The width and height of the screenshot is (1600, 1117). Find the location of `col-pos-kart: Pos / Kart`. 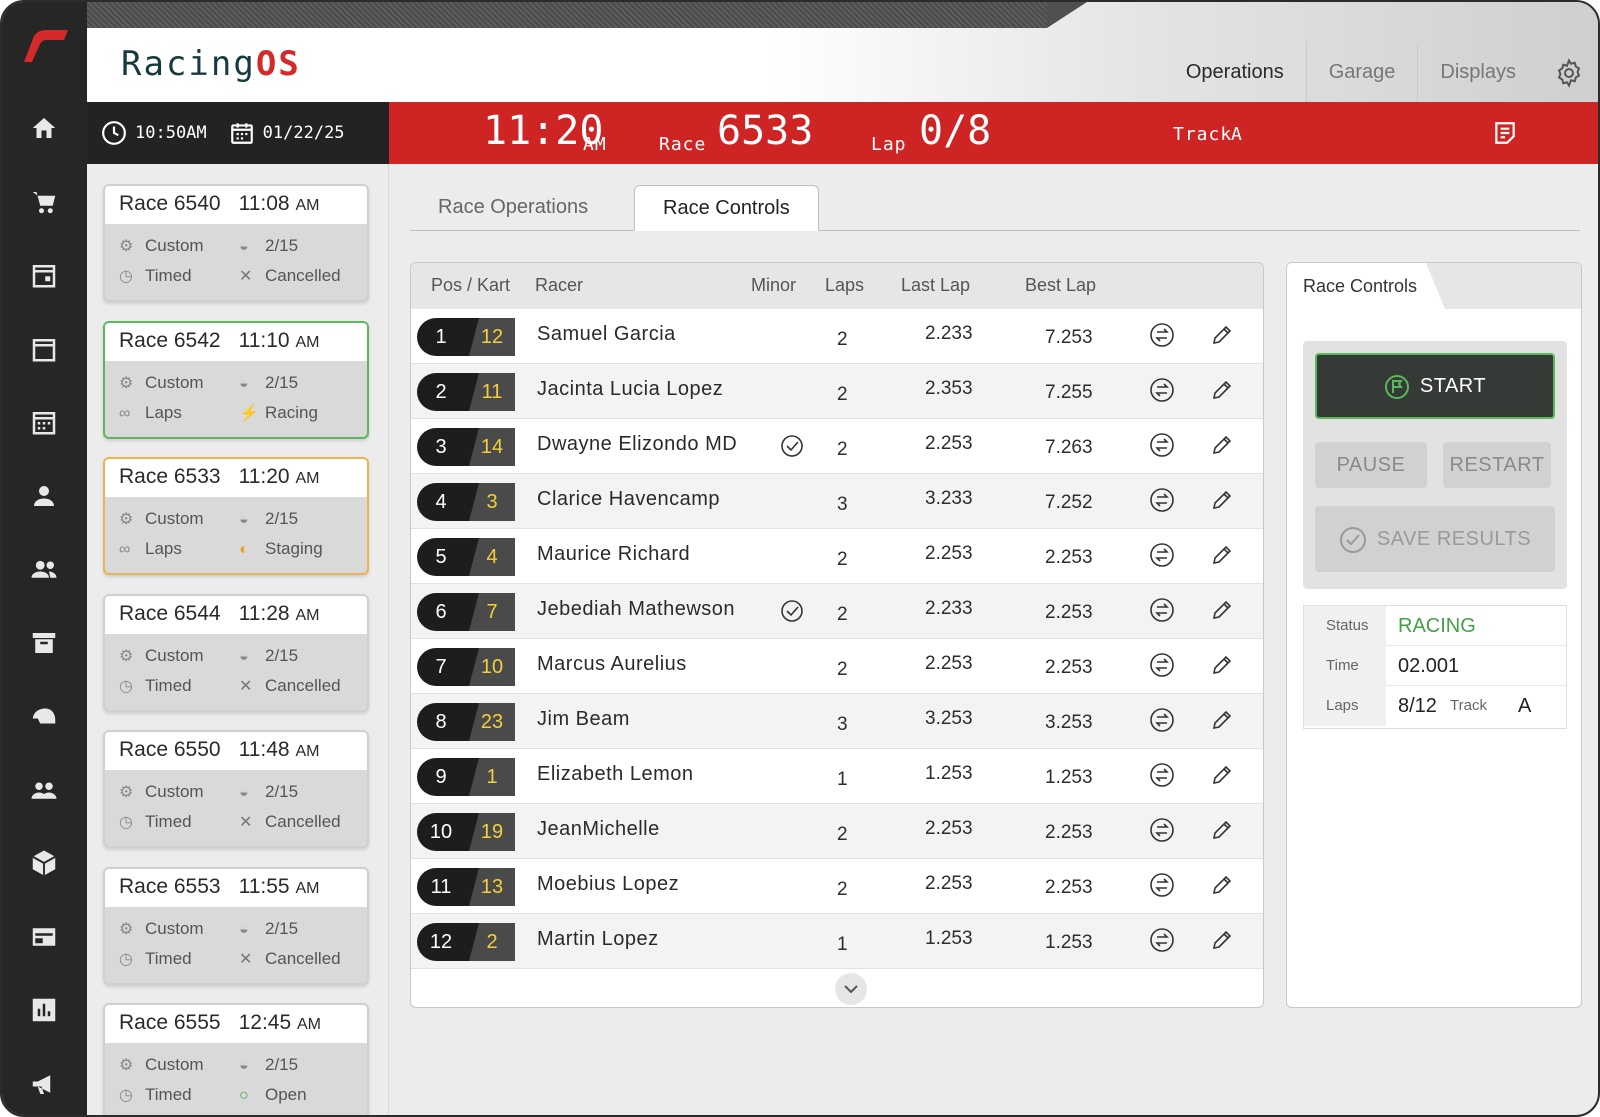

col-pos-kart: Pos / Kart is located at coordinates (471, 285).